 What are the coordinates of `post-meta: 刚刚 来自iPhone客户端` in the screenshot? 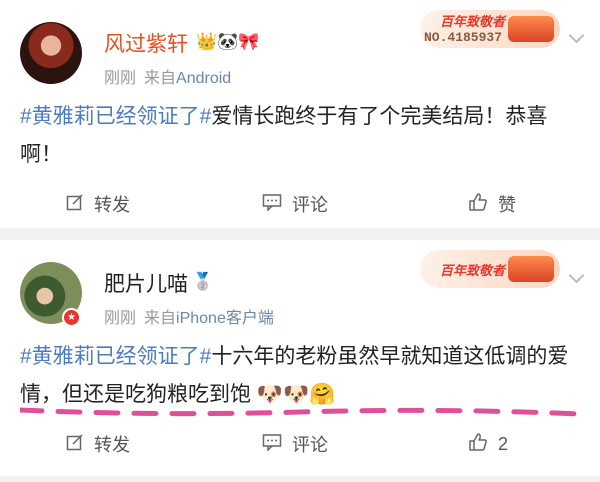 It's located at (189, 316).